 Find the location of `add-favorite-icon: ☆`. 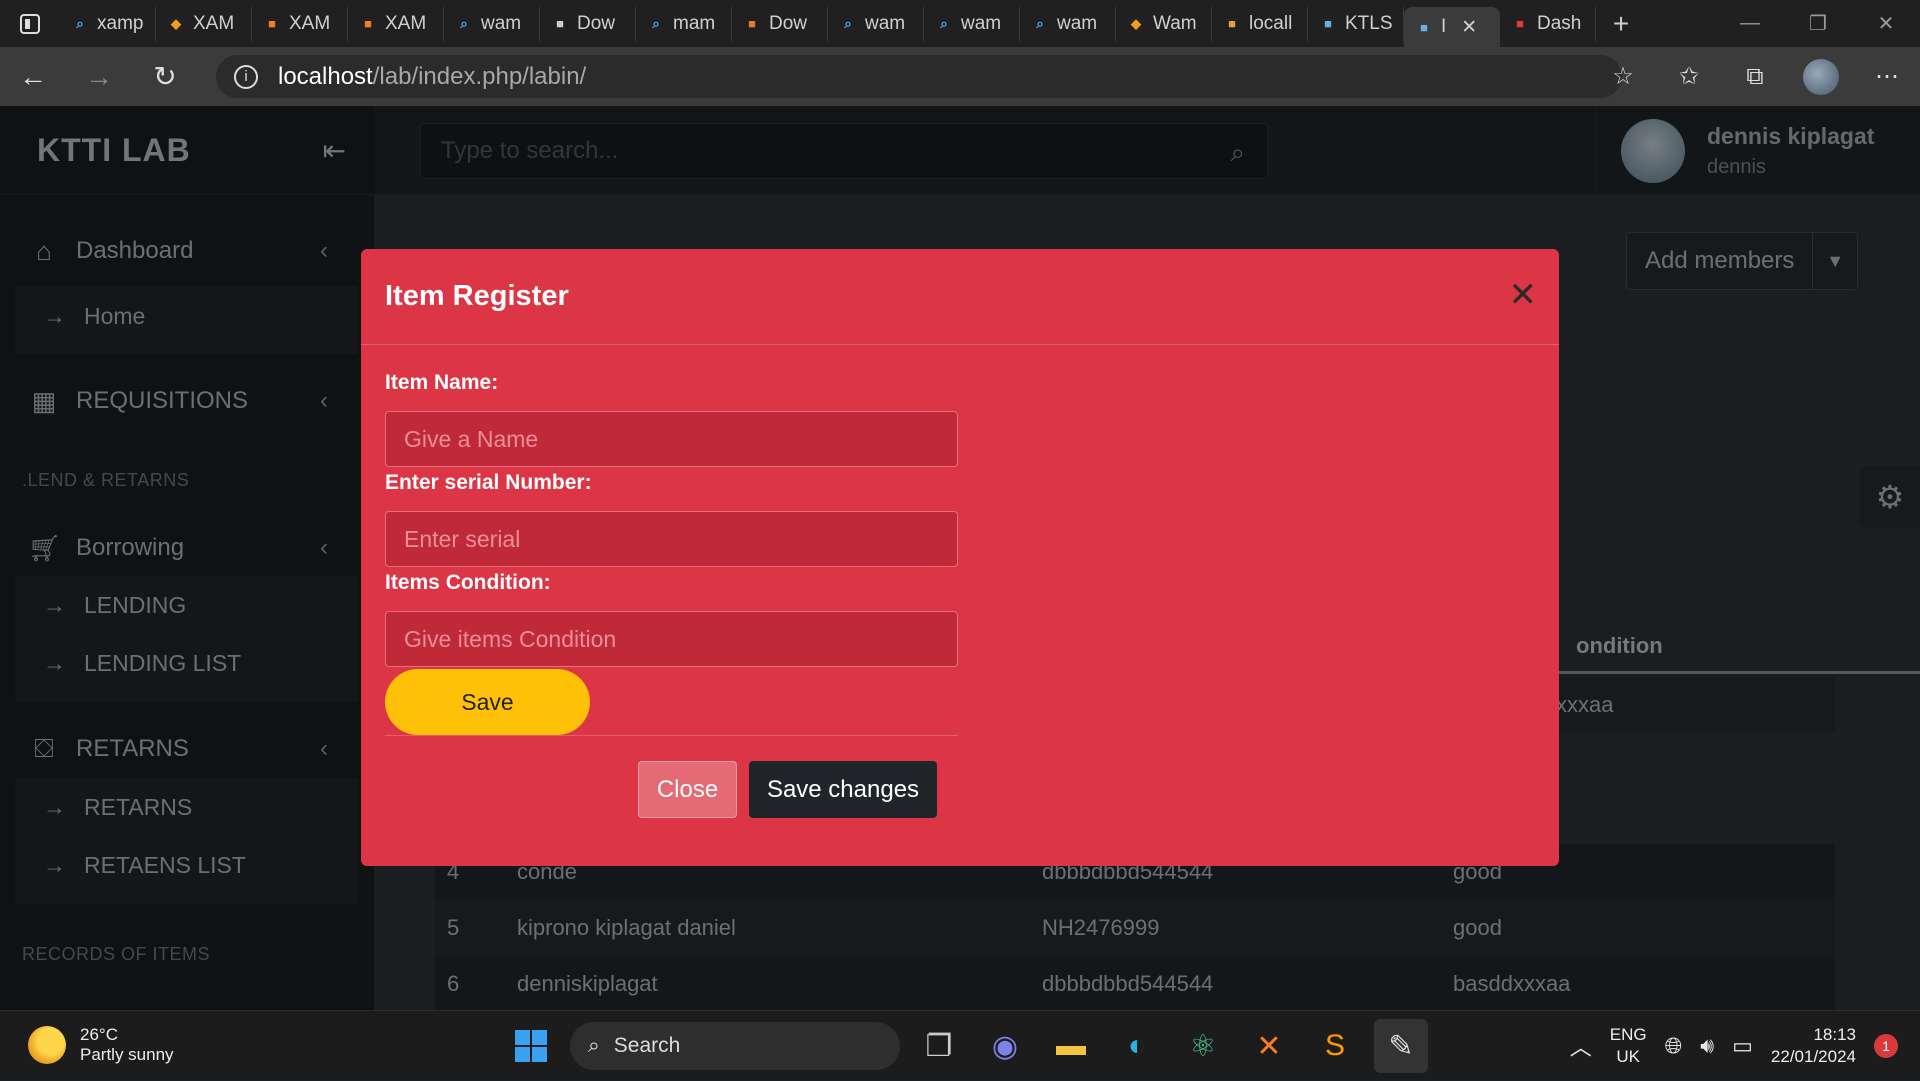

add-favorite-icon: ☆ is located at coordinates (1623, 76).